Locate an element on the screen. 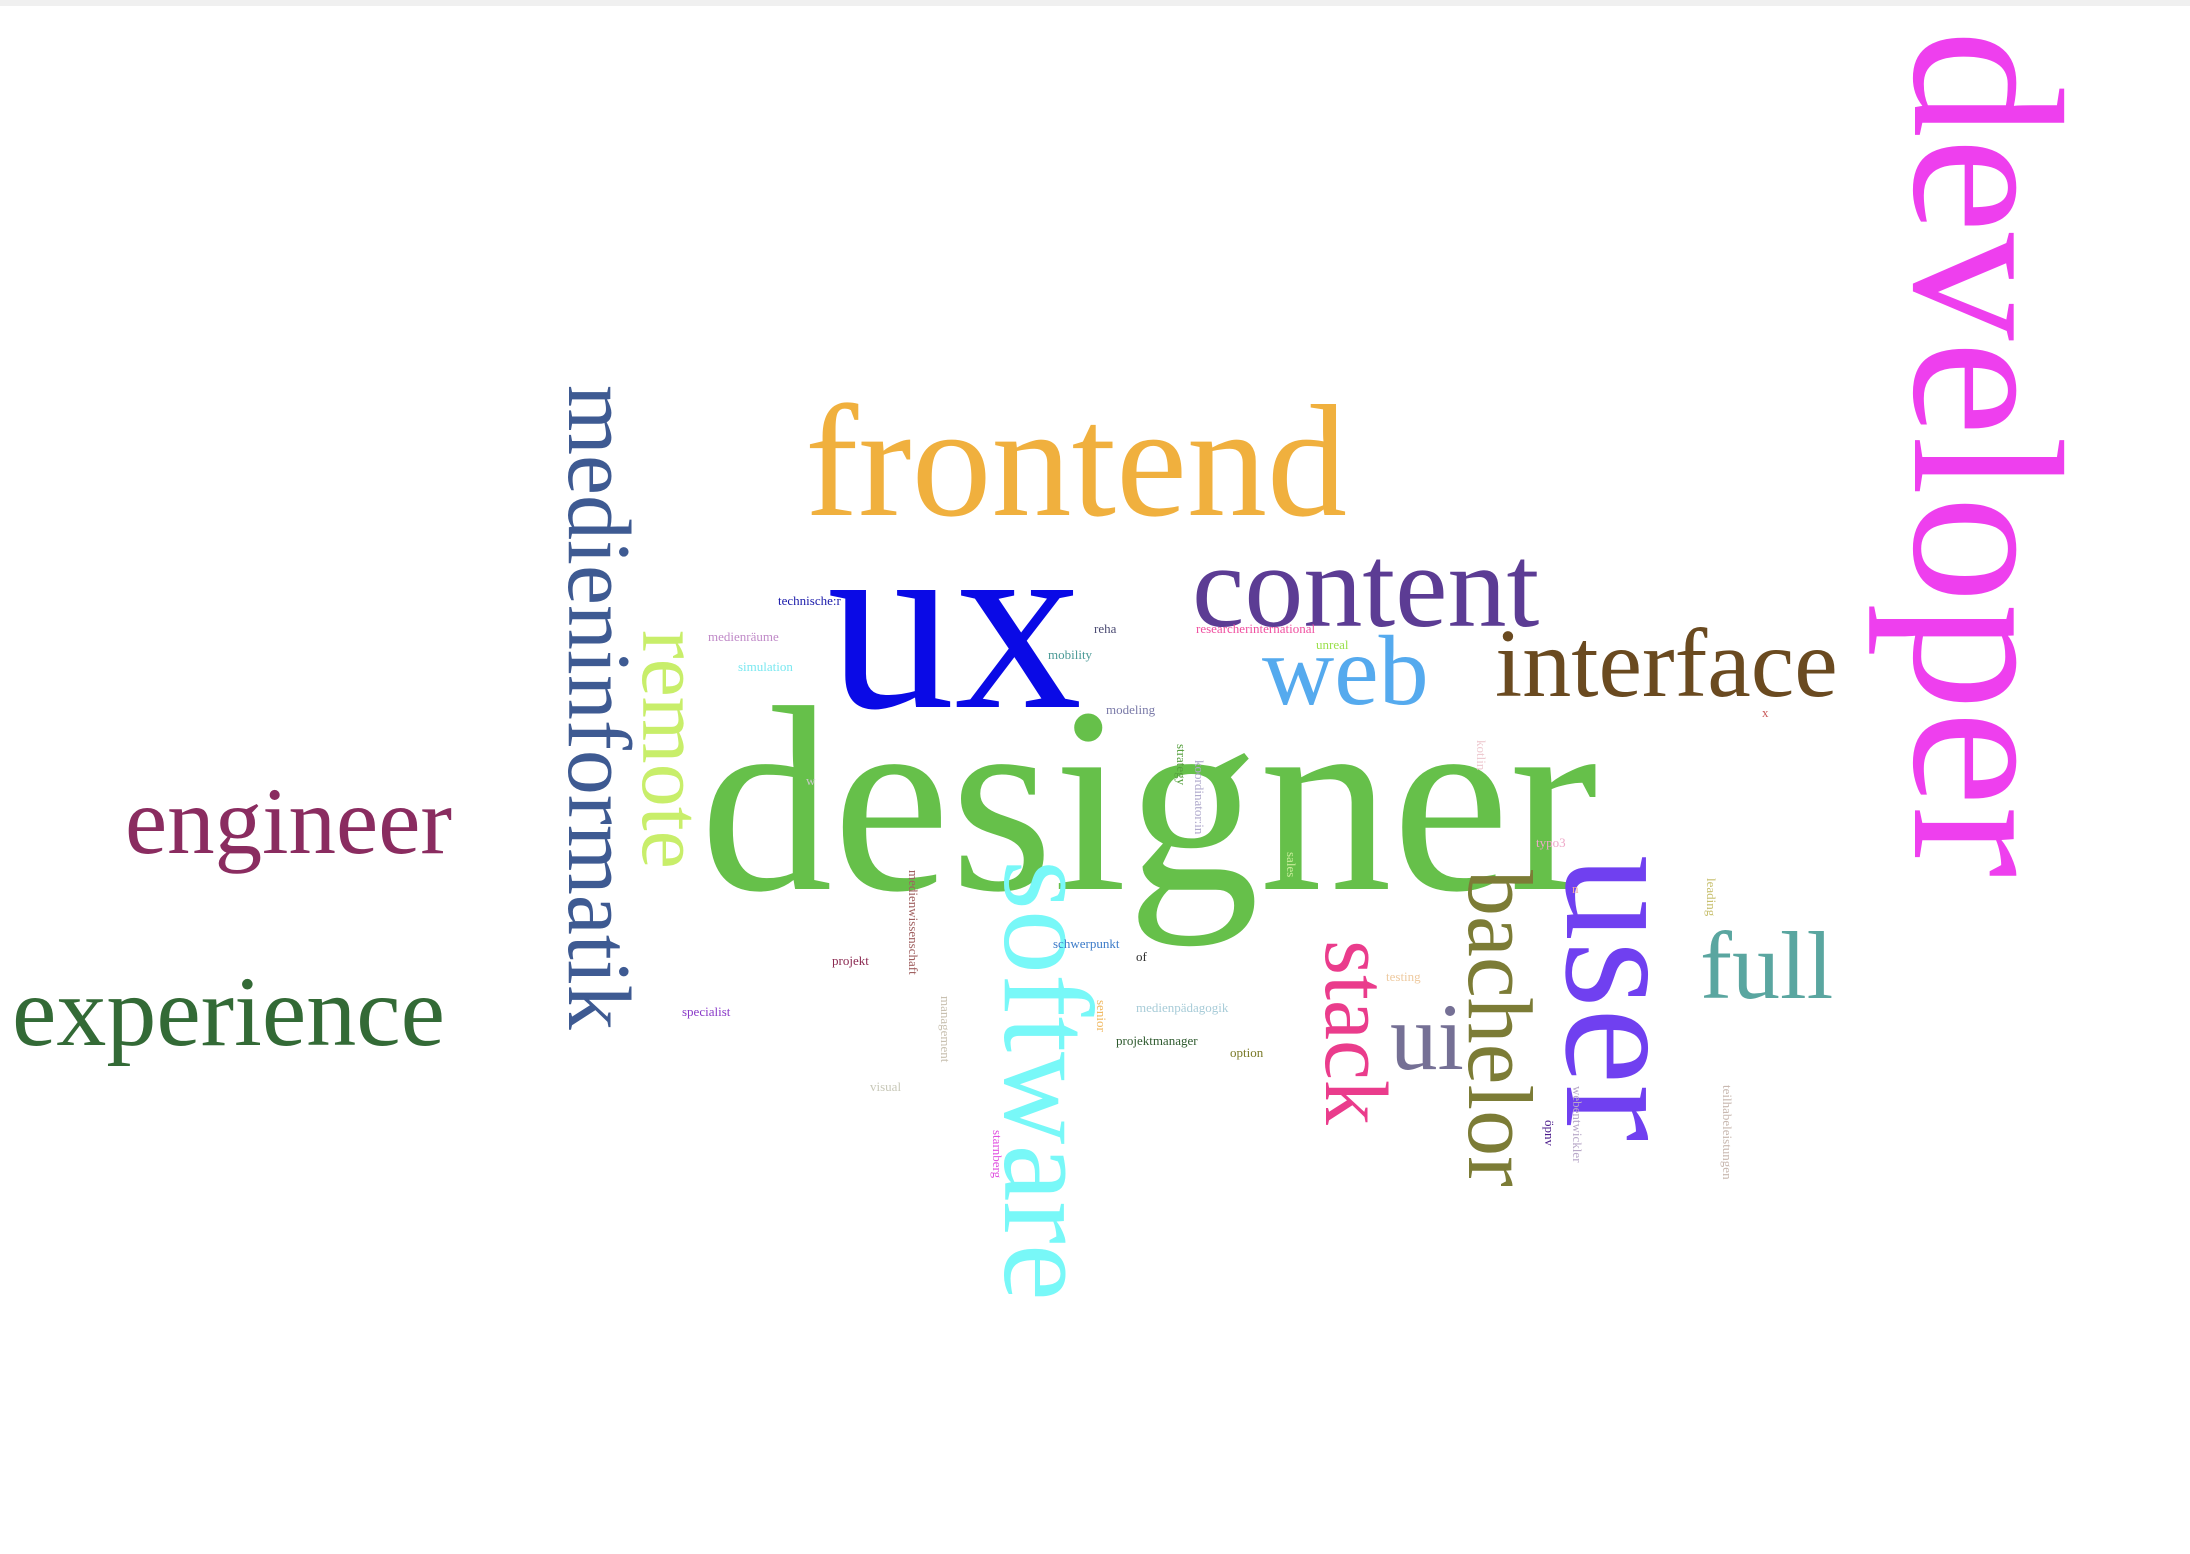  word-medienpaedagogik: medienpädagogik is located at coordinates (1182, 1007).